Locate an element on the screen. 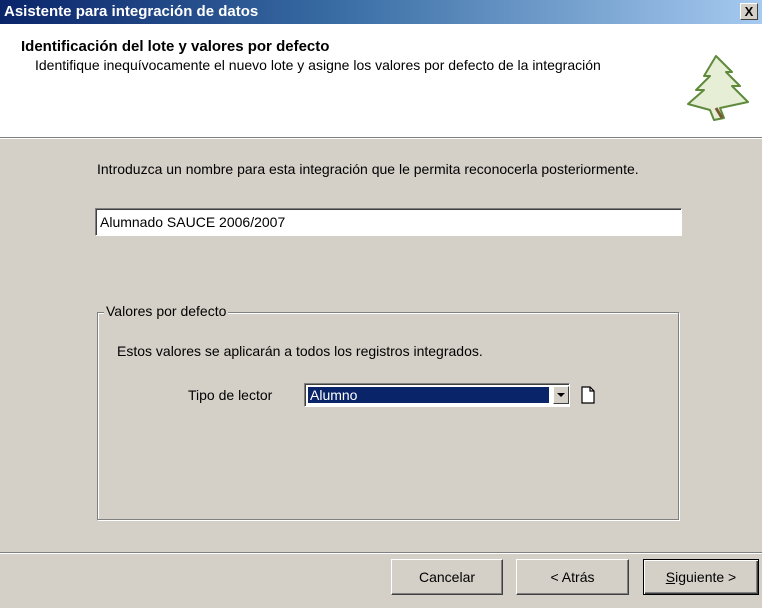 Image resolution: width=762 pixels, height=608 pixels. footer-divider is located at coordinates (381, 552).